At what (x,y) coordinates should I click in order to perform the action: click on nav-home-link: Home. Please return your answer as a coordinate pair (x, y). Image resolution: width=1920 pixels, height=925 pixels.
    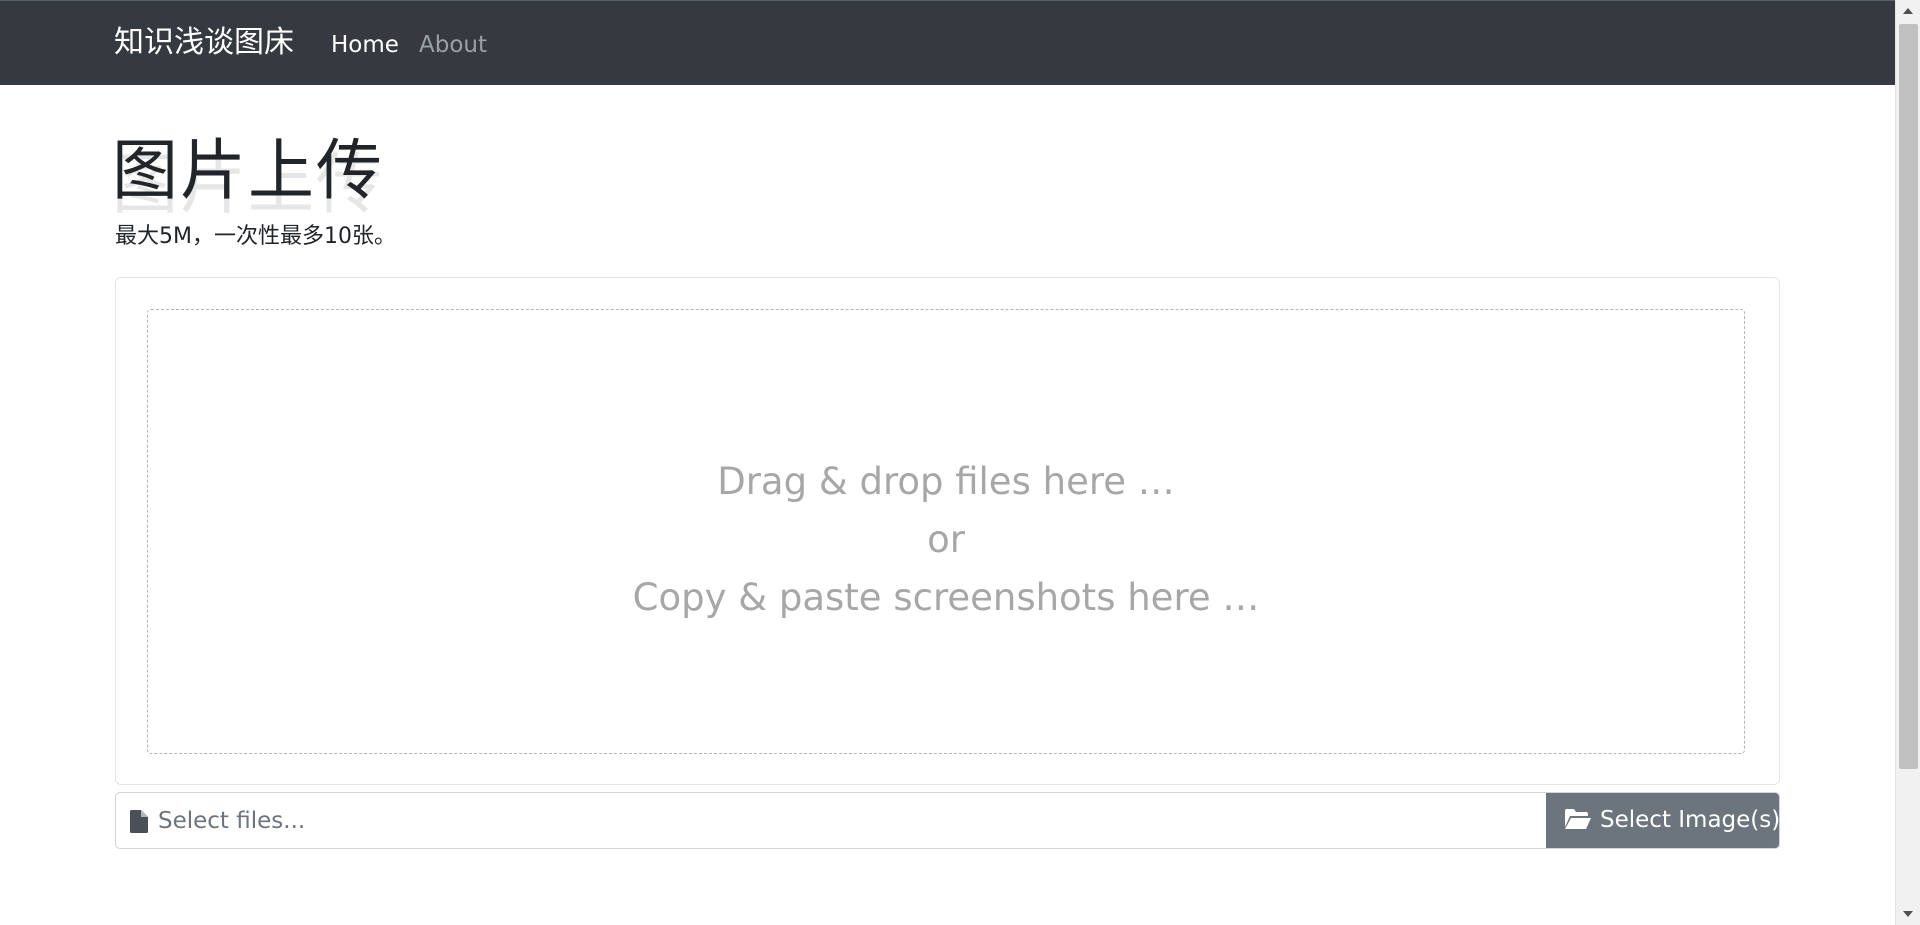
    Looking at the image, I should click on (365, 45).